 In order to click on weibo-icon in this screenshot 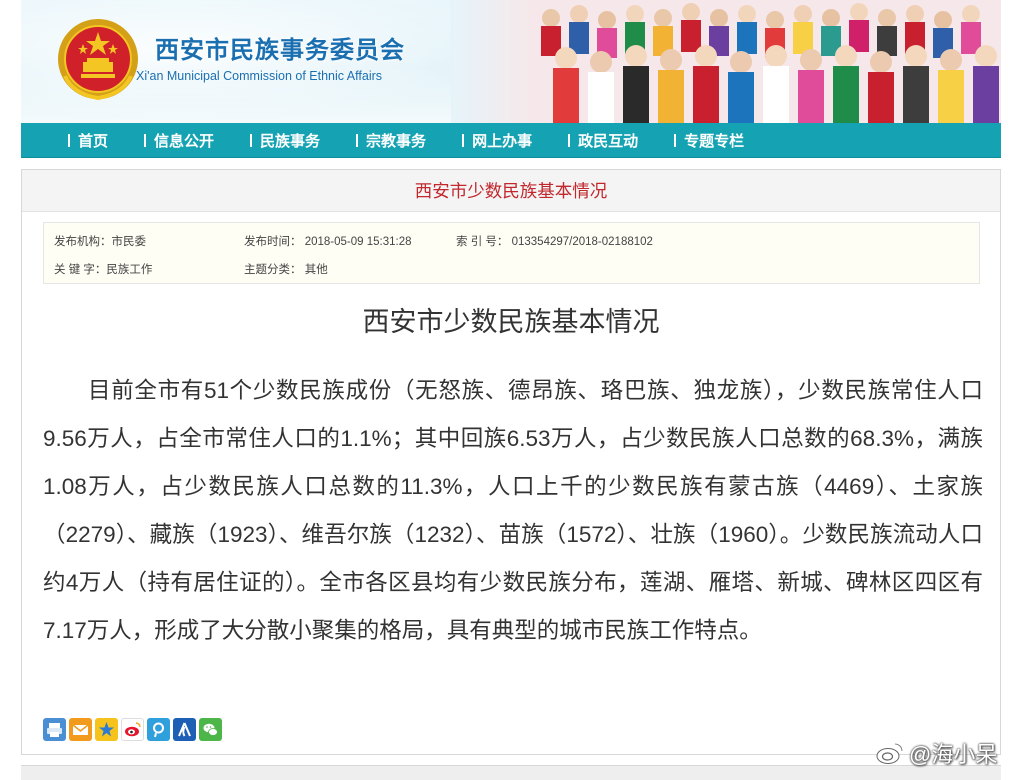, I will do `click(132, 729)`.